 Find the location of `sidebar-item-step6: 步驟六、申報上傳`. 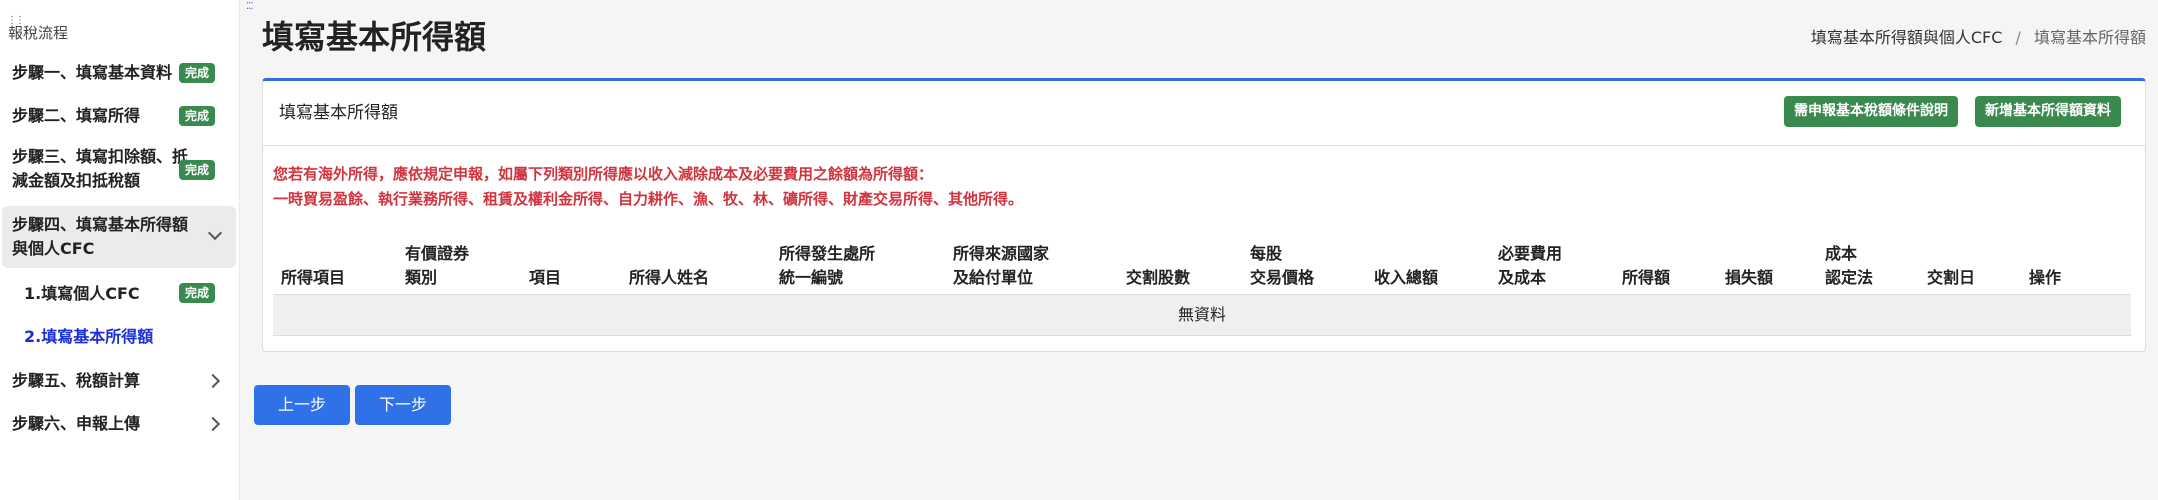

sidebar-item-step6: 步驟六、申報上傳 is located at coordinates (117, 424).